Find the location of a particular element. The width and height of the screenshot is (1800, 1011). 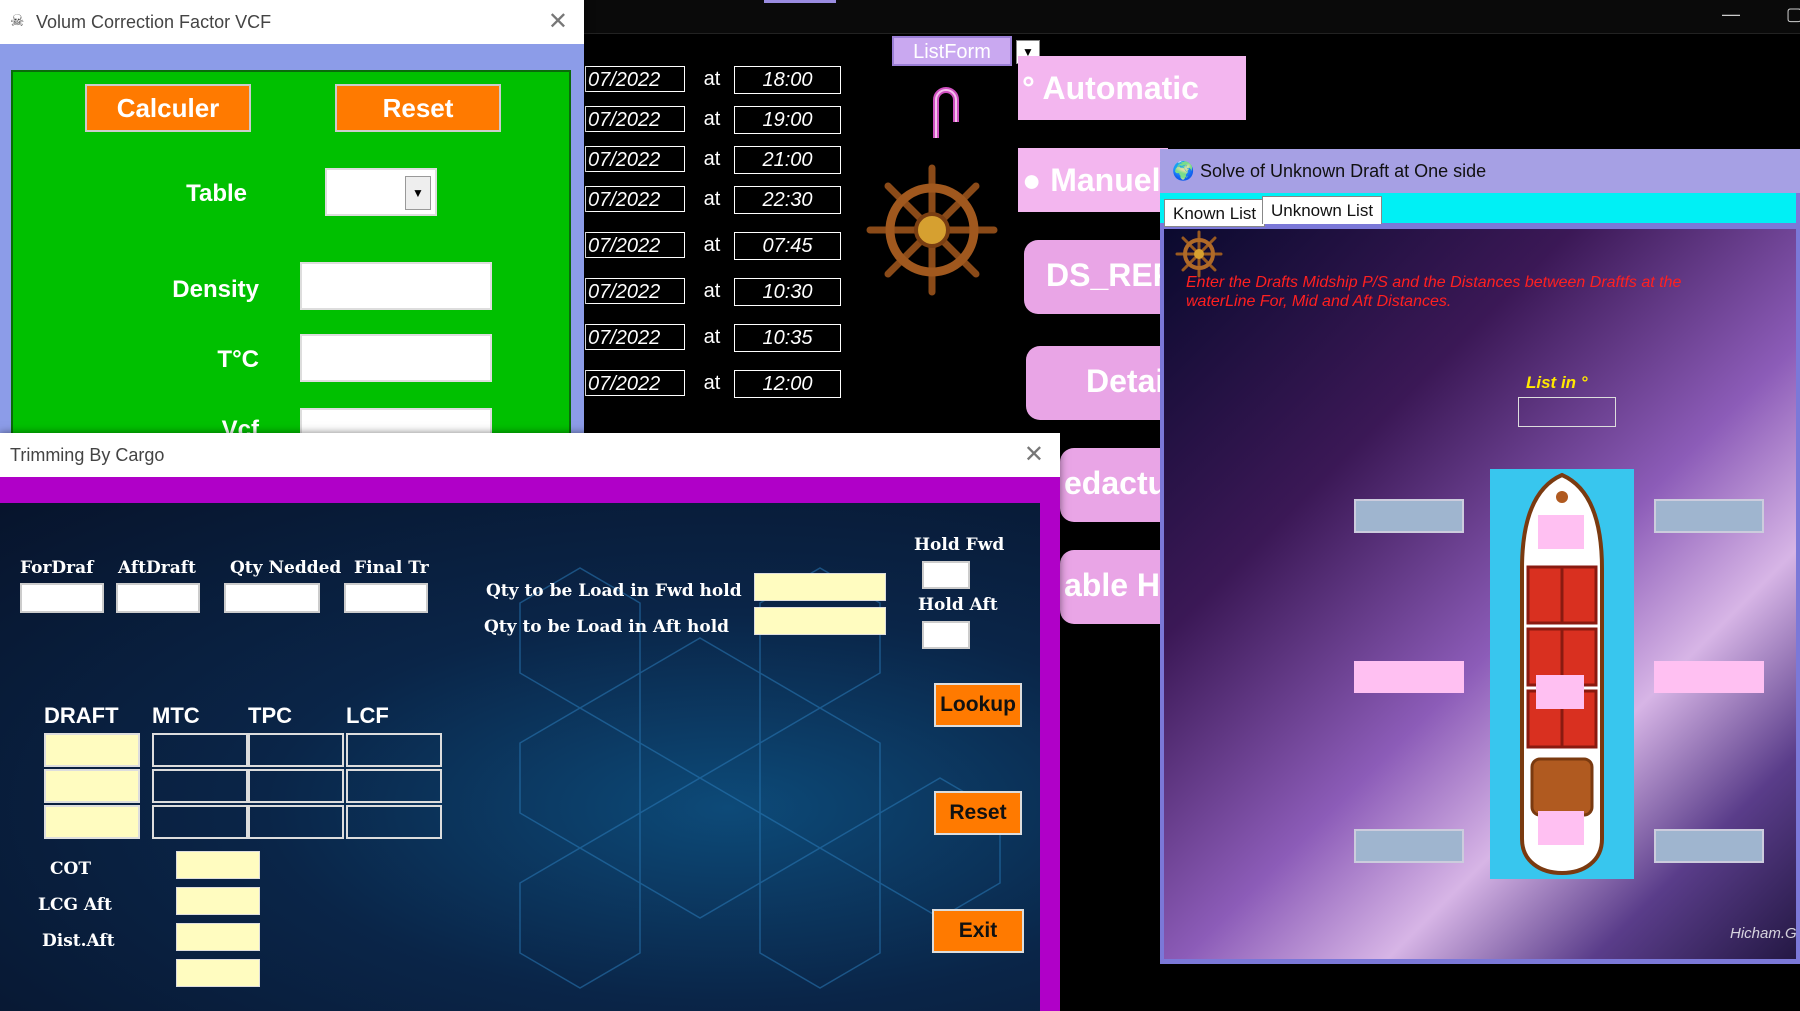

extra-output is located at coordinates (218, 973).